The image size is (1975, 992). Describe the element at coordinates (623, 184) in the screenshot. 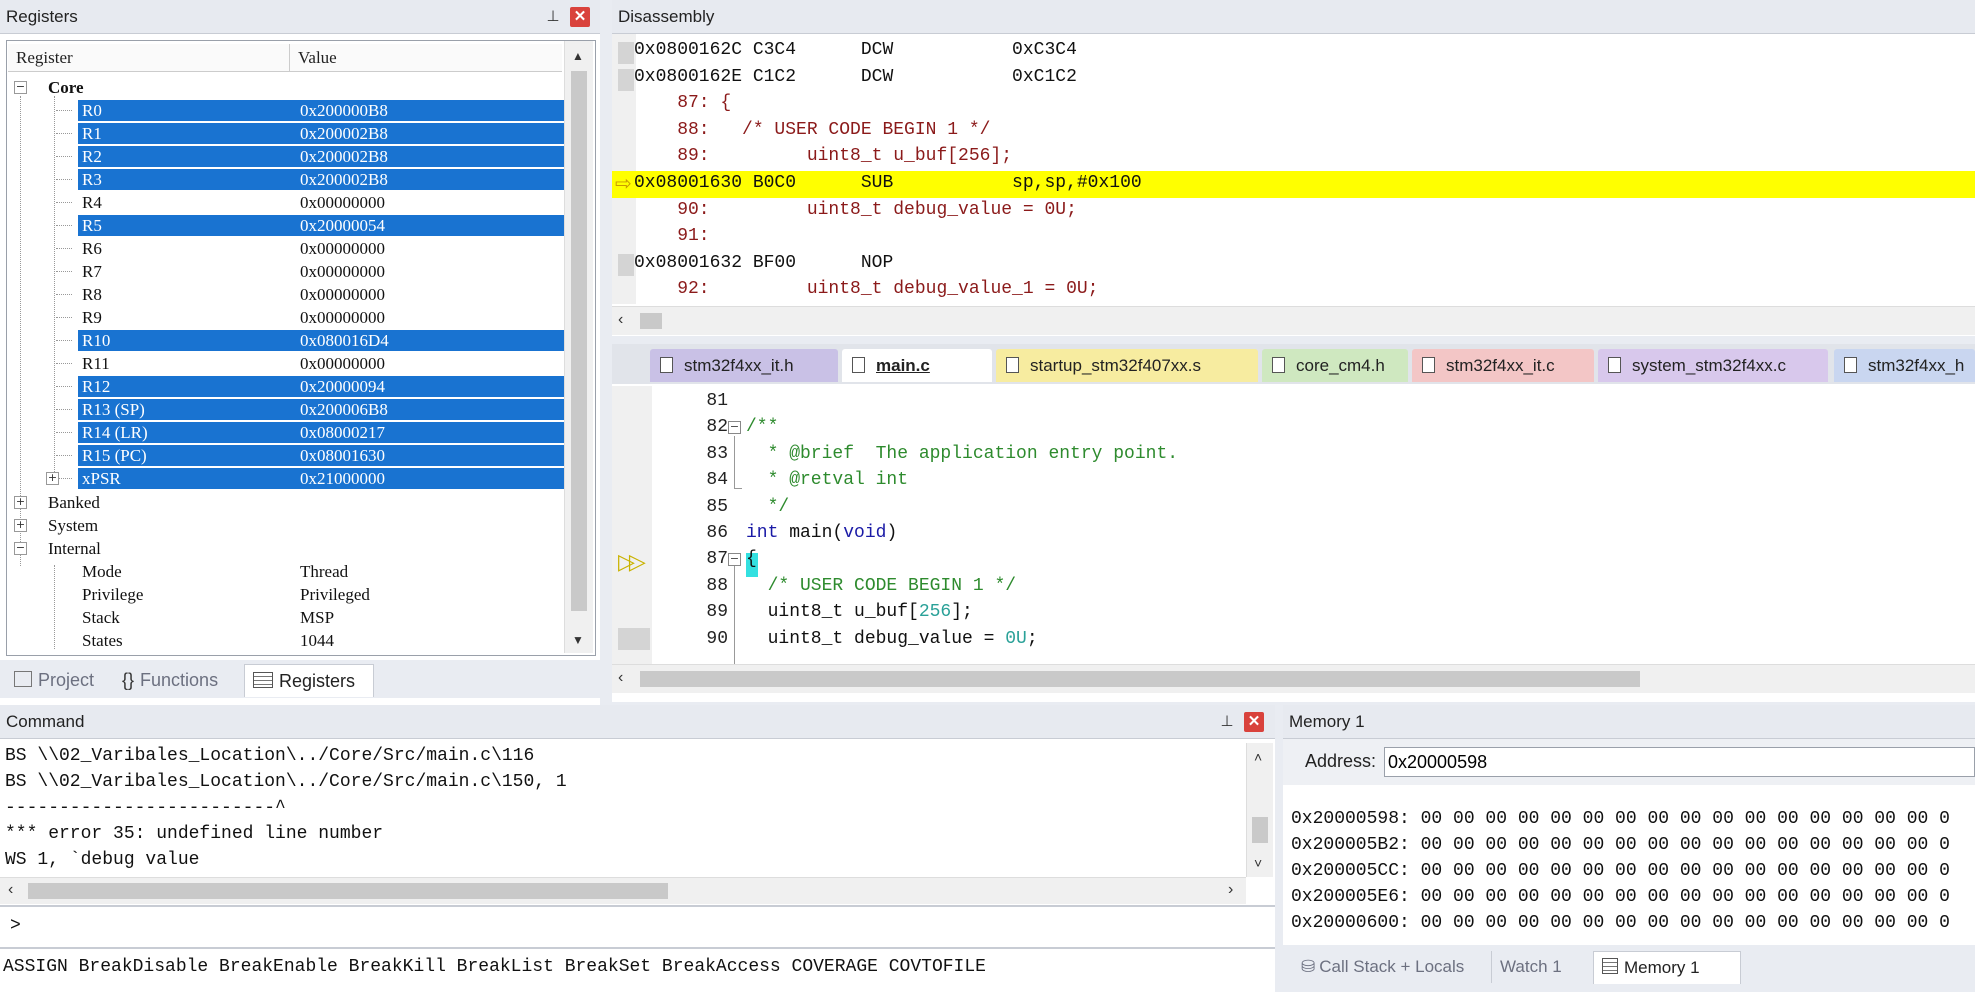

I see `execution-arrow-icon: ⇨` at that location.